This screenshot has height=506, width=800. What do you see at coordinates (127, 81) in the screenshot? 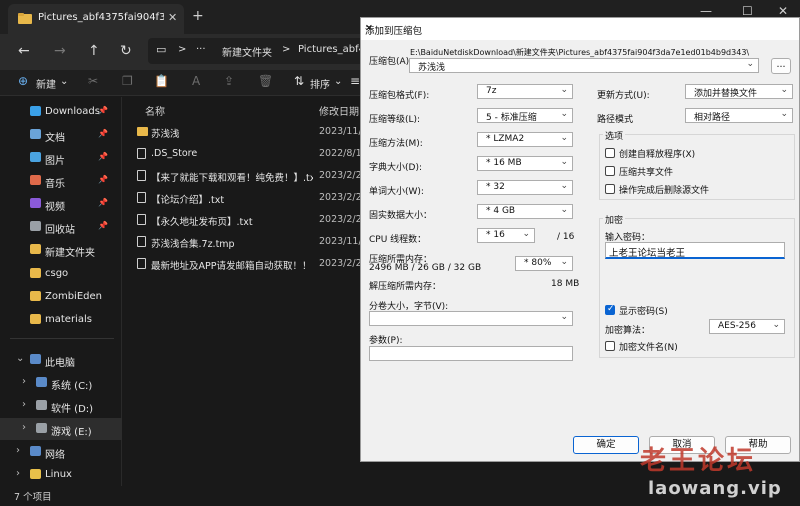
I see `copy-icon: ❐` at bounding box center [127, 81].